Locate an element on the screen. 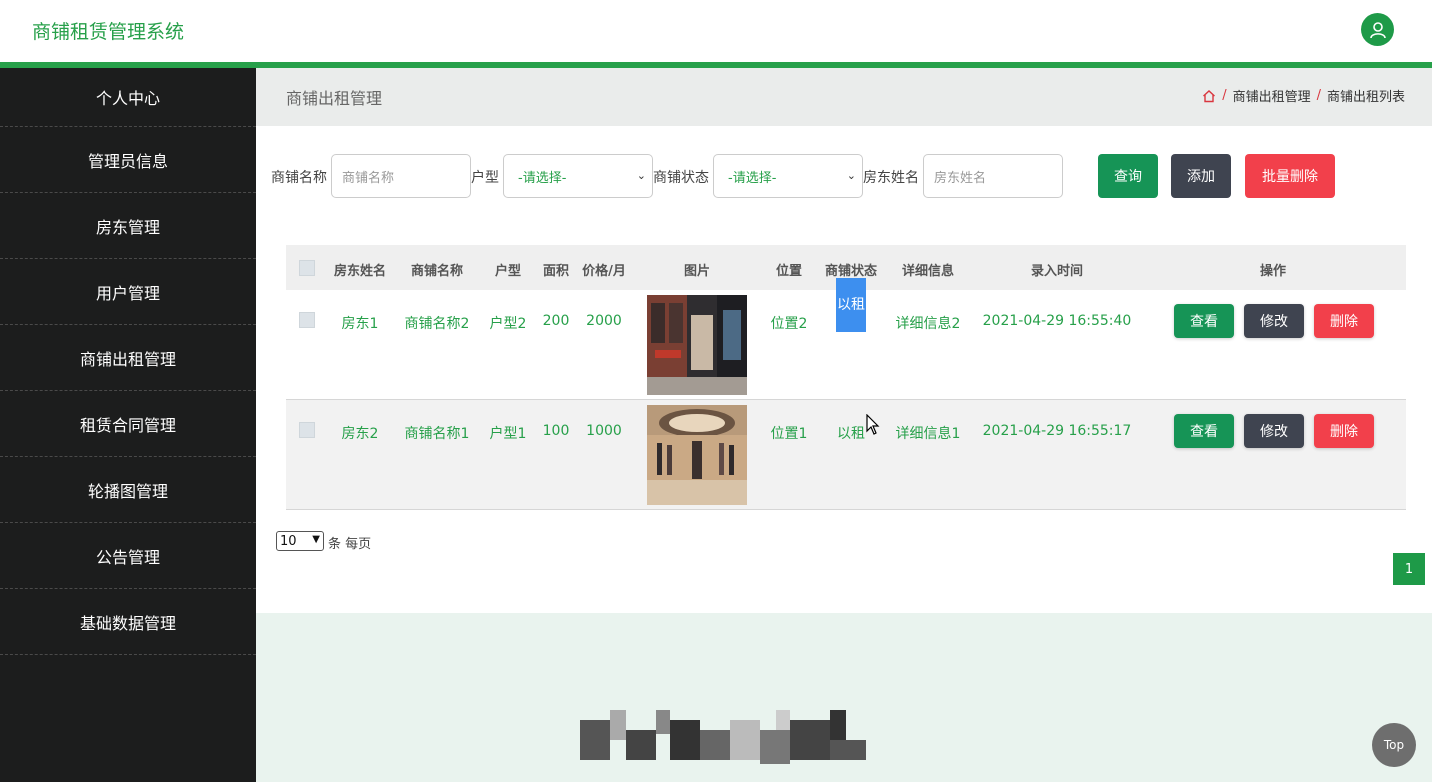  time-cell: 2021-04-29 16:55:40 is located at coordinates (1057, 321).